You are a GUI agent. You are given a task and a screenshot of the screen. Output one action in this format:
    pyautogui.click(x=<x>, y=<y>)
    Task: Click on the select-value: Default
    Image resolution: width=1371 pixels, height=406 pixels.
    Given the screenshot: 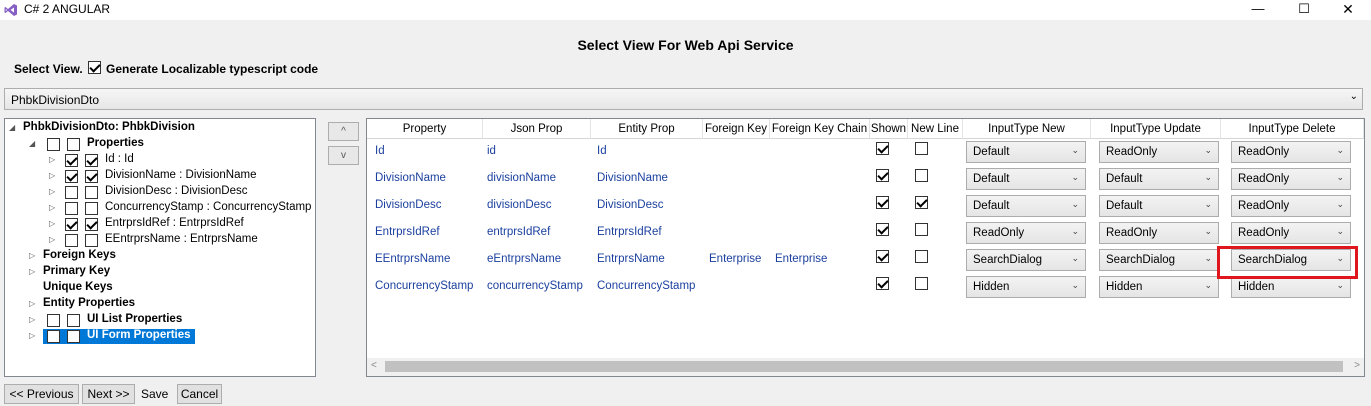 What is the action you would take?
    pyautogui.click(x=991, y=179)
    